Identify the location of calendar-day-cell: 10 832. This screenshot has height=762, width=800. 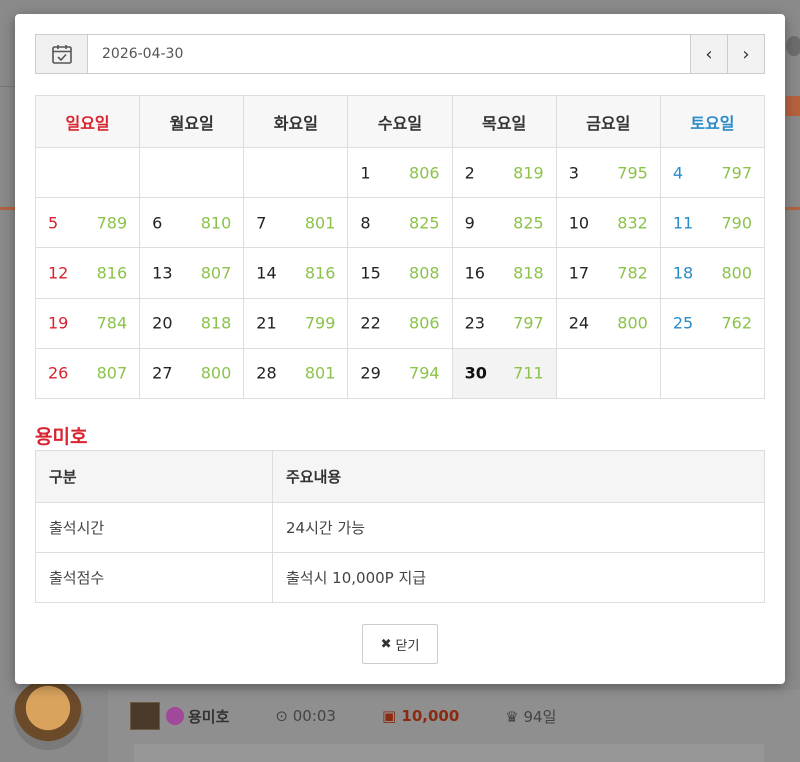
(608, 223).